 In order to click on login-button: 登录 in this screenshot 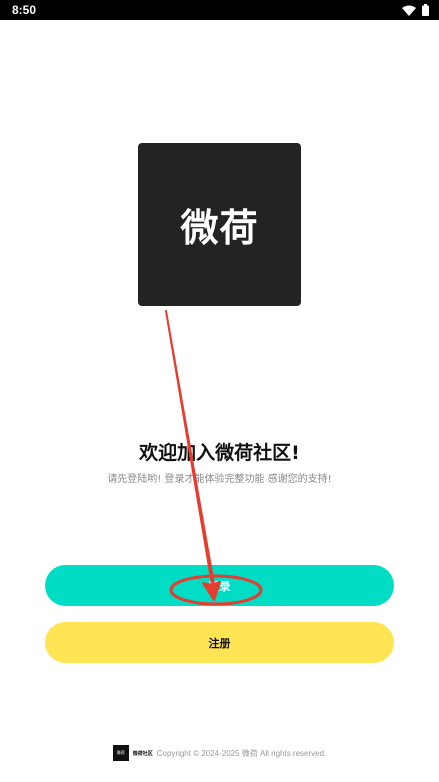, I will do `click(219, 585)`.